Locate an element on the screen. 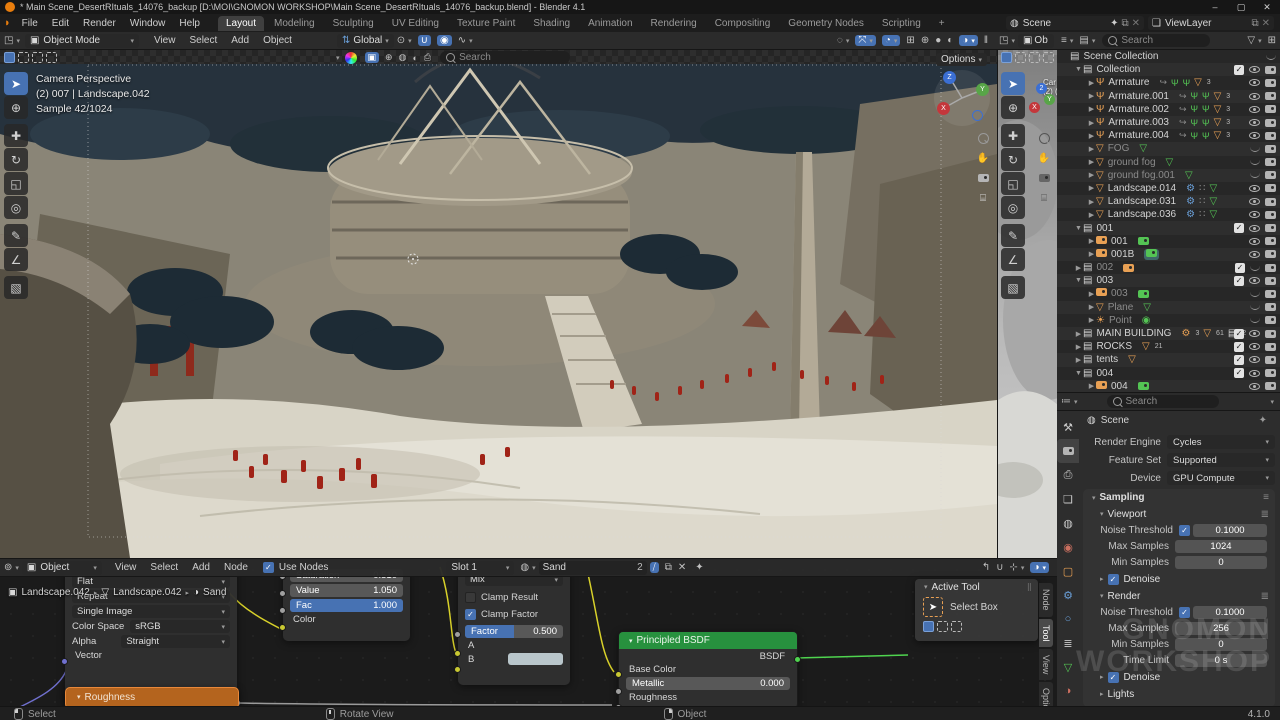  pan-hand-icon: ✋ is located at coordinates (1044, 158).